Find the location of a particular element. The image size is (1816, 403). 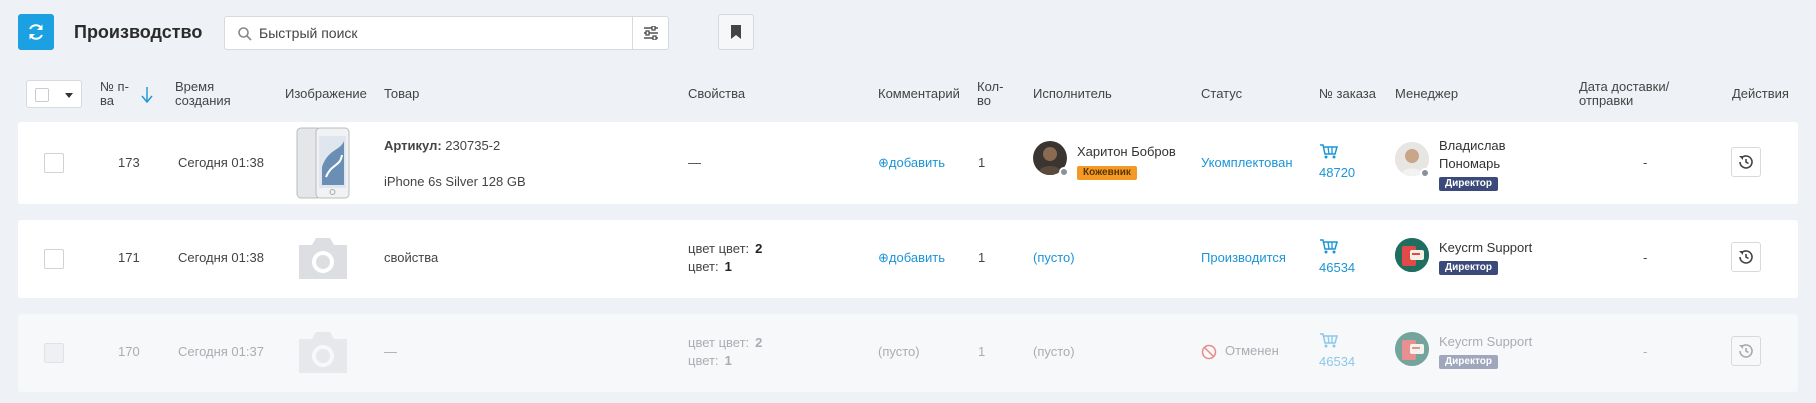

col-num: № п-ва is located at coordinates (115, 94).